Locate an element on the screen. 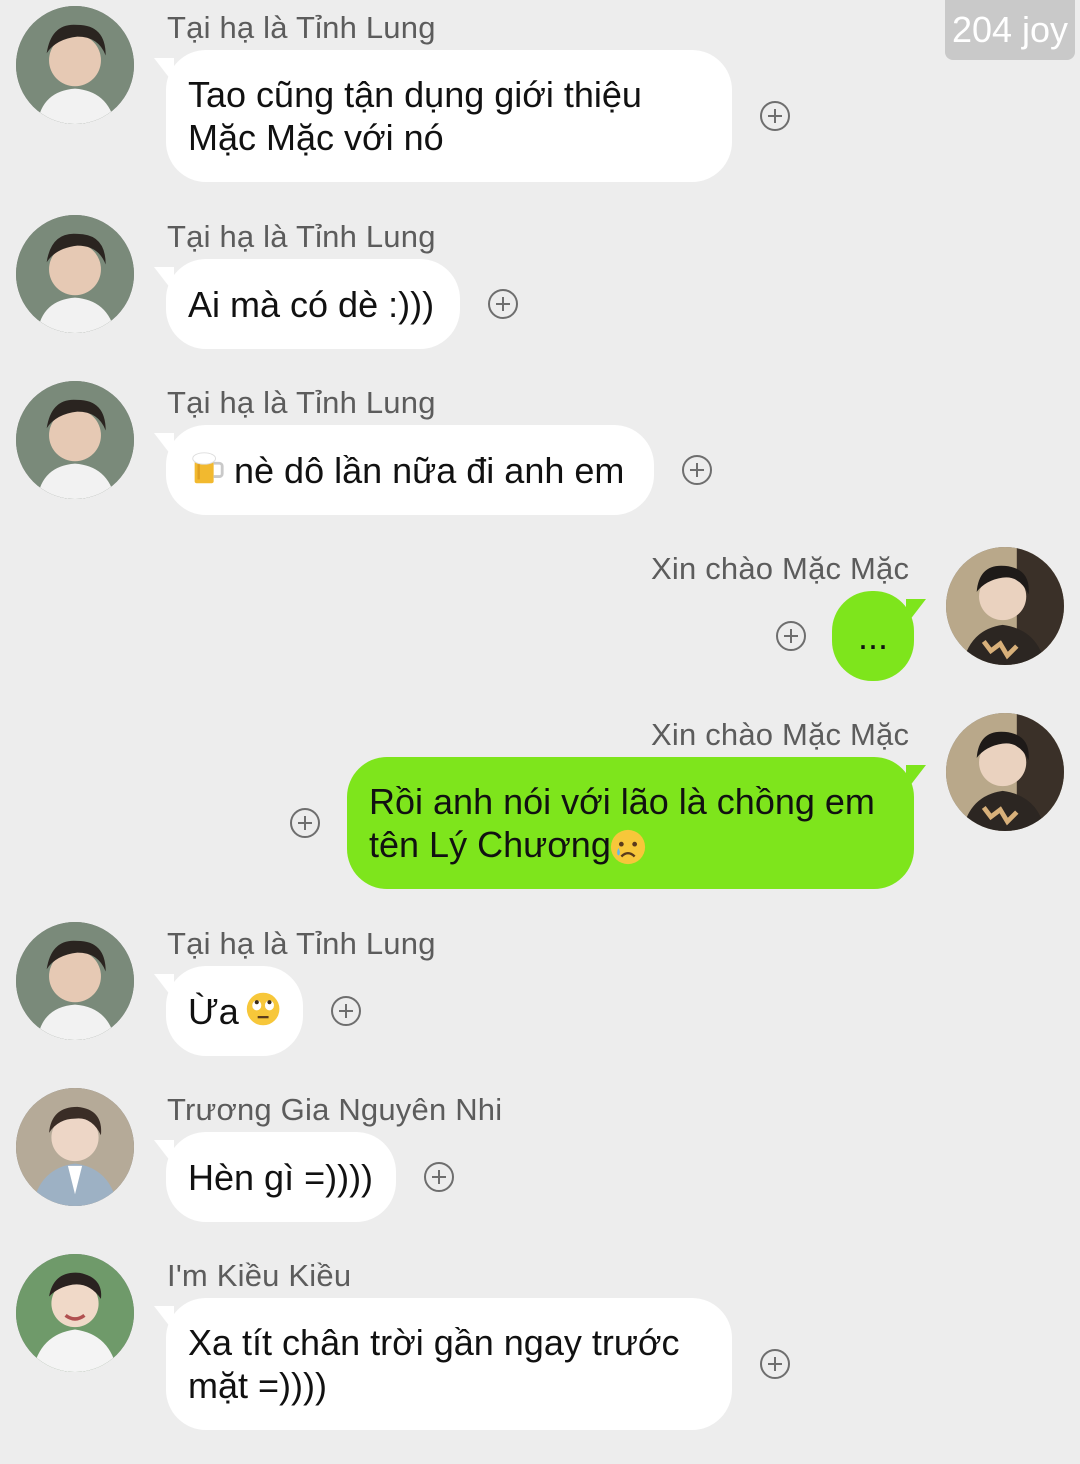 The width and height of the screenshot is (1080, 1464). crying-face-emoji is located at coordinates (628, 847).